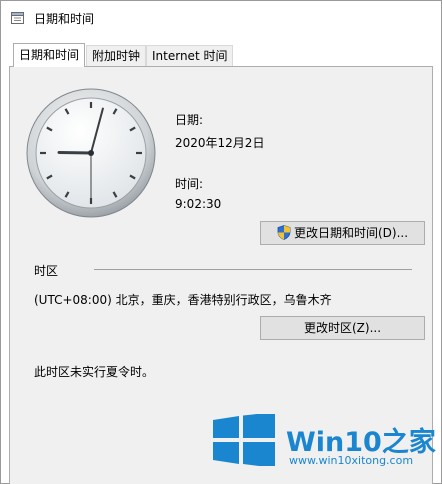 Image resolution: width=442 pixels, height=484 pixels. I want to click on time-label: 时间:, so click(189, 184).